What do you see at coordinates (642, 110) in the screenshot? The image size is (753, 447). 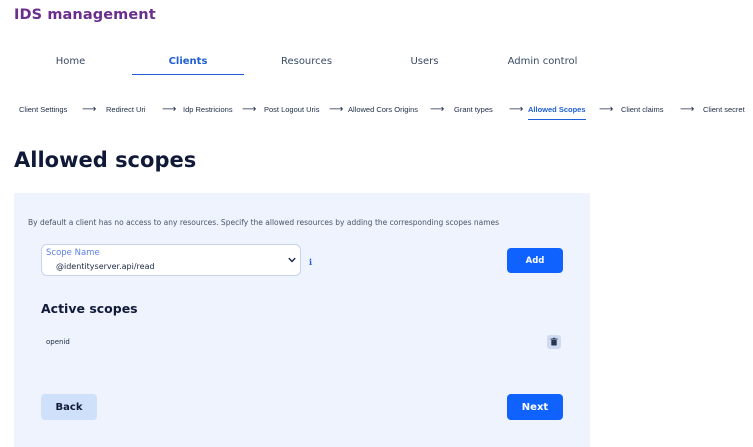 I see `step-client-claims: Client claims` at bounding box center [642, 110].